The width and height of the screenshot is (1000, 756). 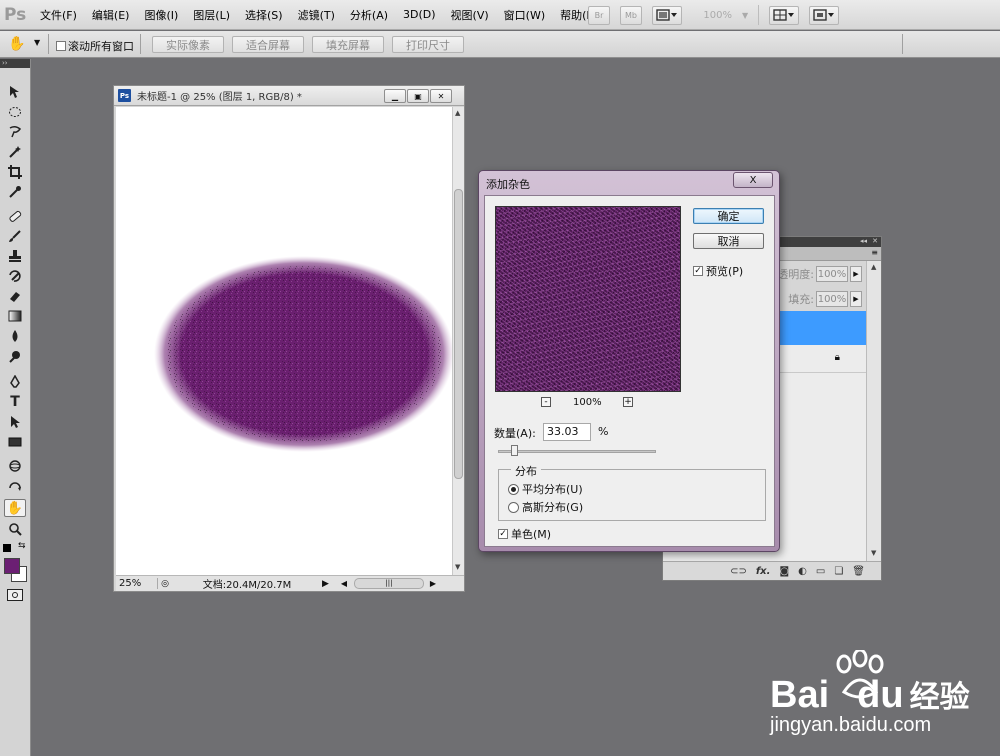 What do you see at coordinates (728, 241) in the screenshot?
I see `cancel-button: 取消` at bounding box center [728, 241].